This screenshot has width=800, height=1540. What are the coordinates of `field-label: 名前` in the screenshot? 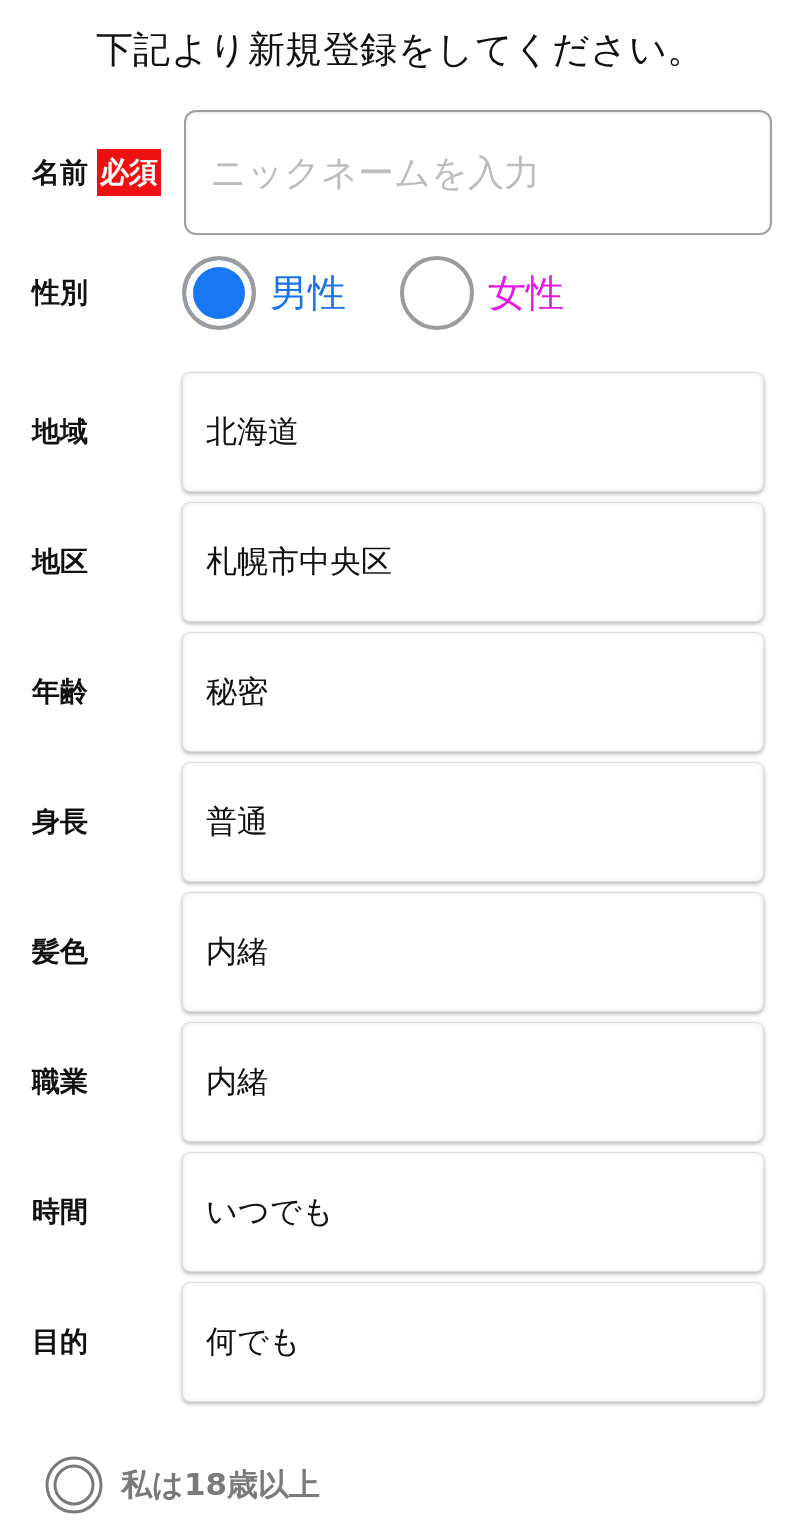 It's located at (60, 172).